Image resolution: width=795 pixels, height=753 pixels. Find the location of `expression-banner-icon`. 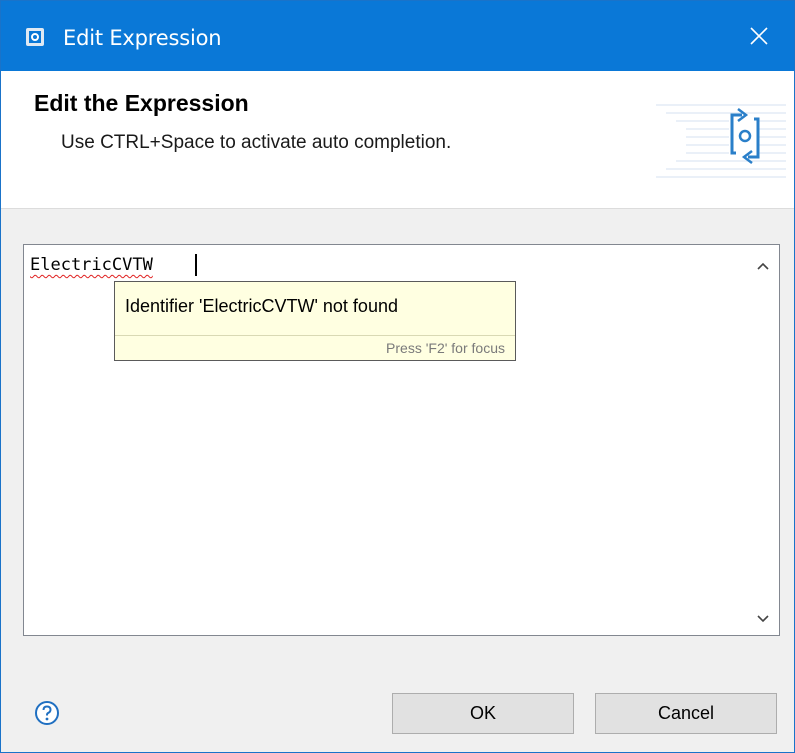

expression-banner-icon is located at coordinates (721, 141).